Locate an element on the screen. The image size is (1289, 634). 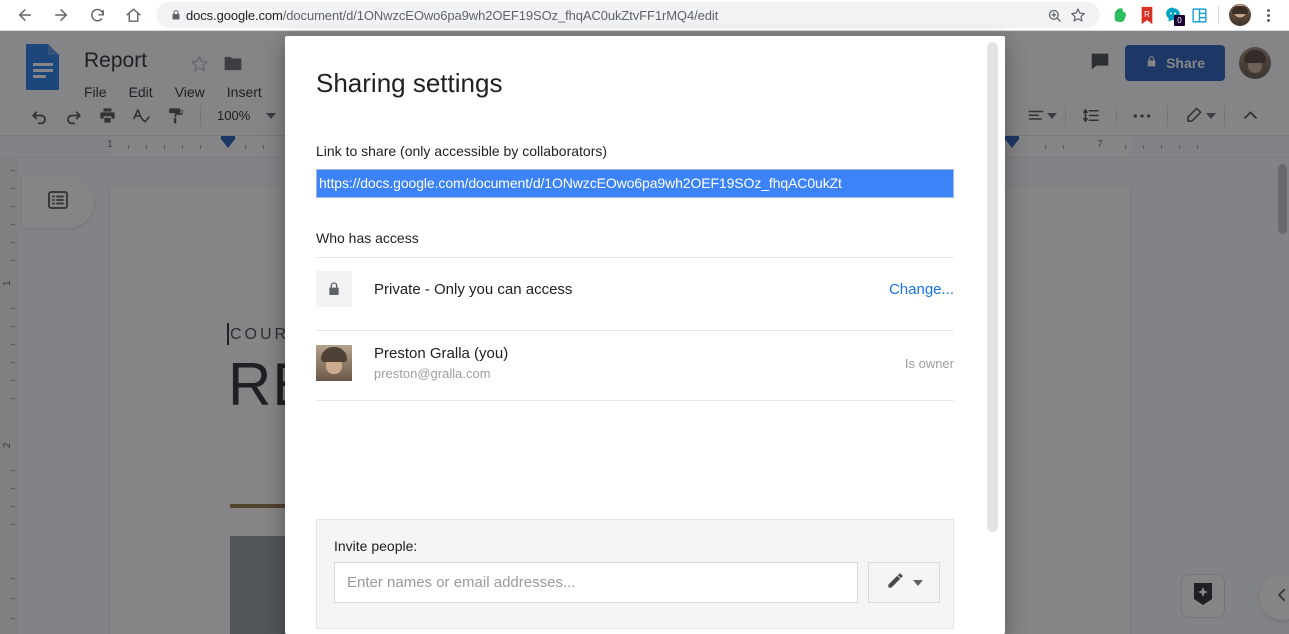
invite-people-label: Invite people: is located at coordinates (376, 546).